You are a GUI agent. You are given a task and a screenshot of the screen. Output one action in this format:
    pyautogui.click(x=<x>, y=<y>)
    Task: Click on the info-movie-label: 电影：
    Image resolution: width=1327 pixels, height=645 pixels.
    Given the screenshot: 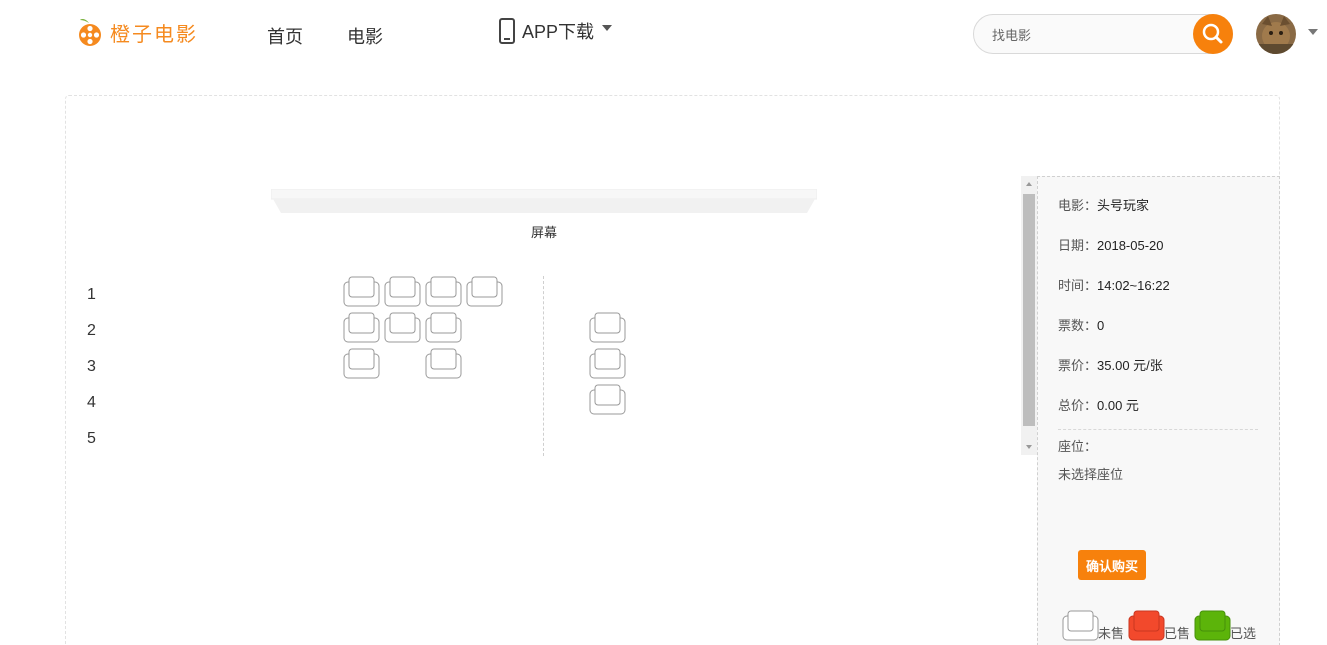 What is the action you would take?
    pyautogui.click(x=1078, y=205)
    